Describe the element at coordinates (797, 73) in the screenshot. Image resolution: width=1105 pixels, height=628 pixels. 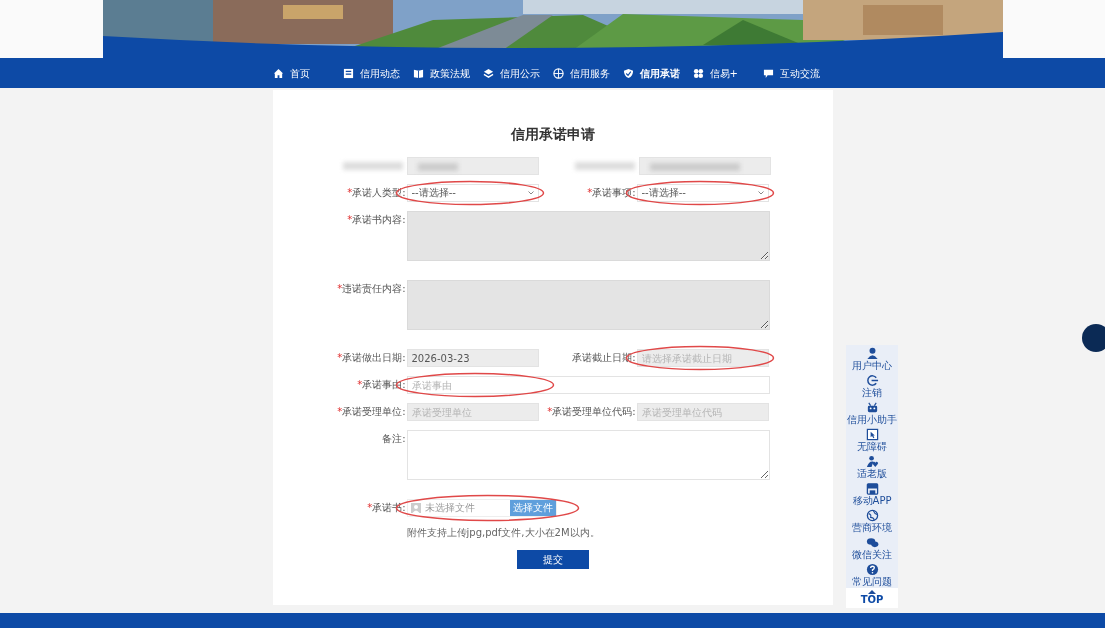
I see `nav-tab: 互动交流` at that location.